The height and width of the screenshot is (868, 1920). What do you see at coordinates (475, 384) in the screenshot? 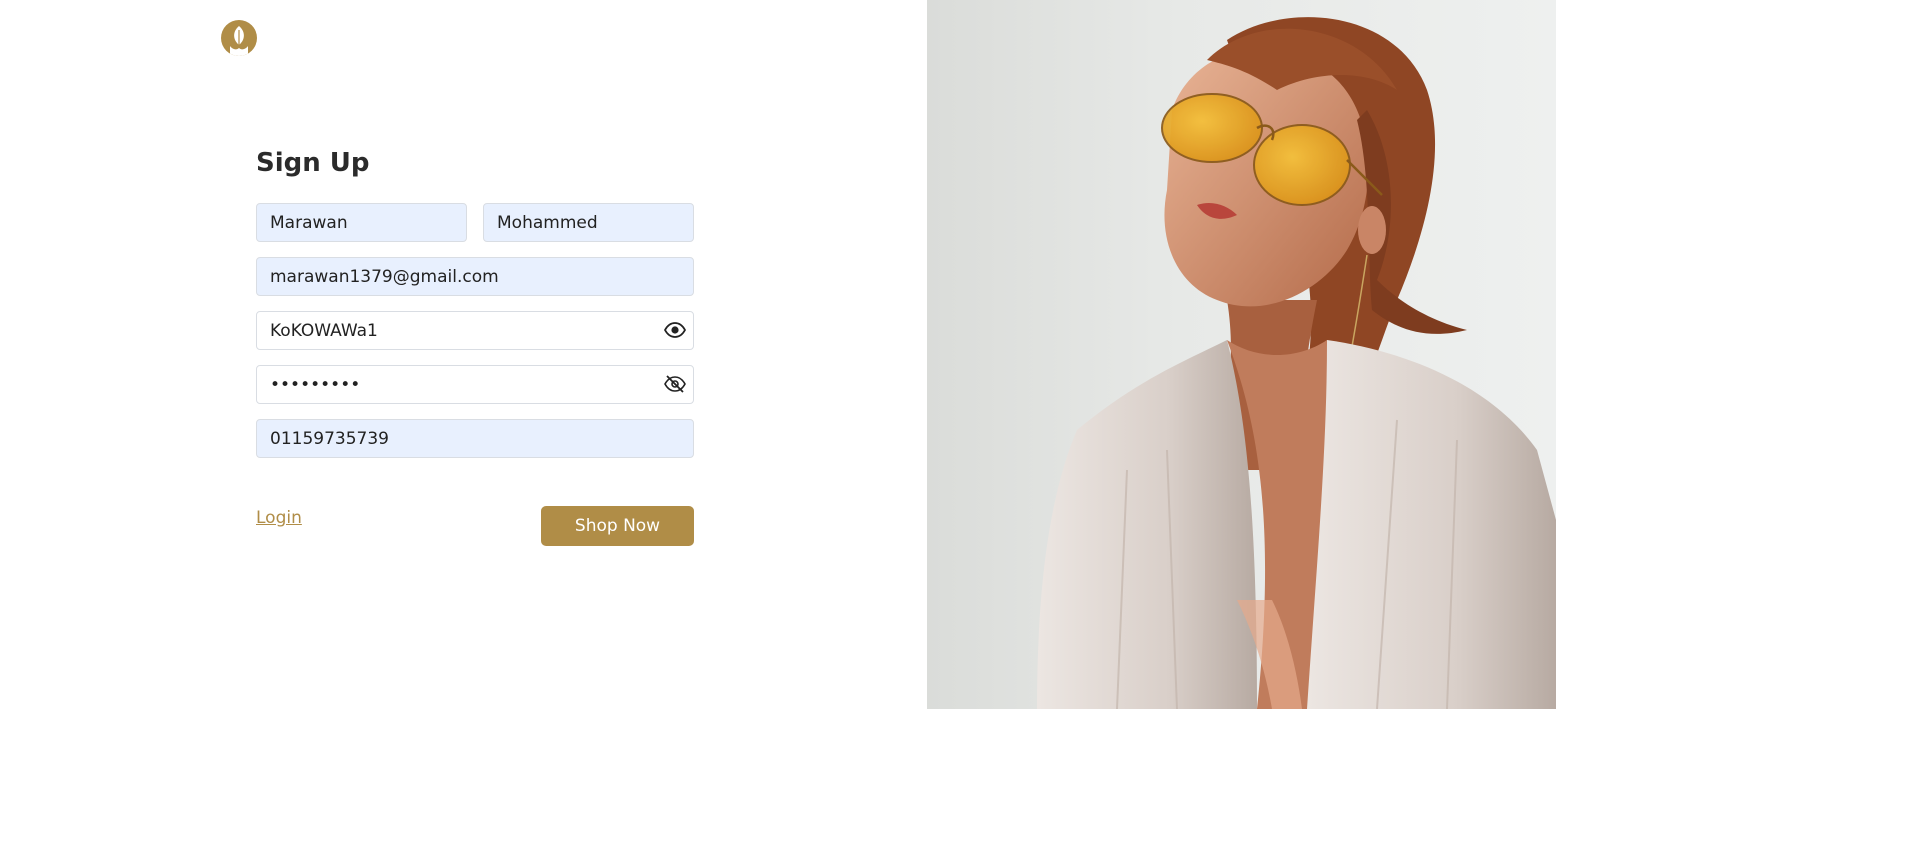
I see `confirm-password-field` at bounding box center [475, 384].